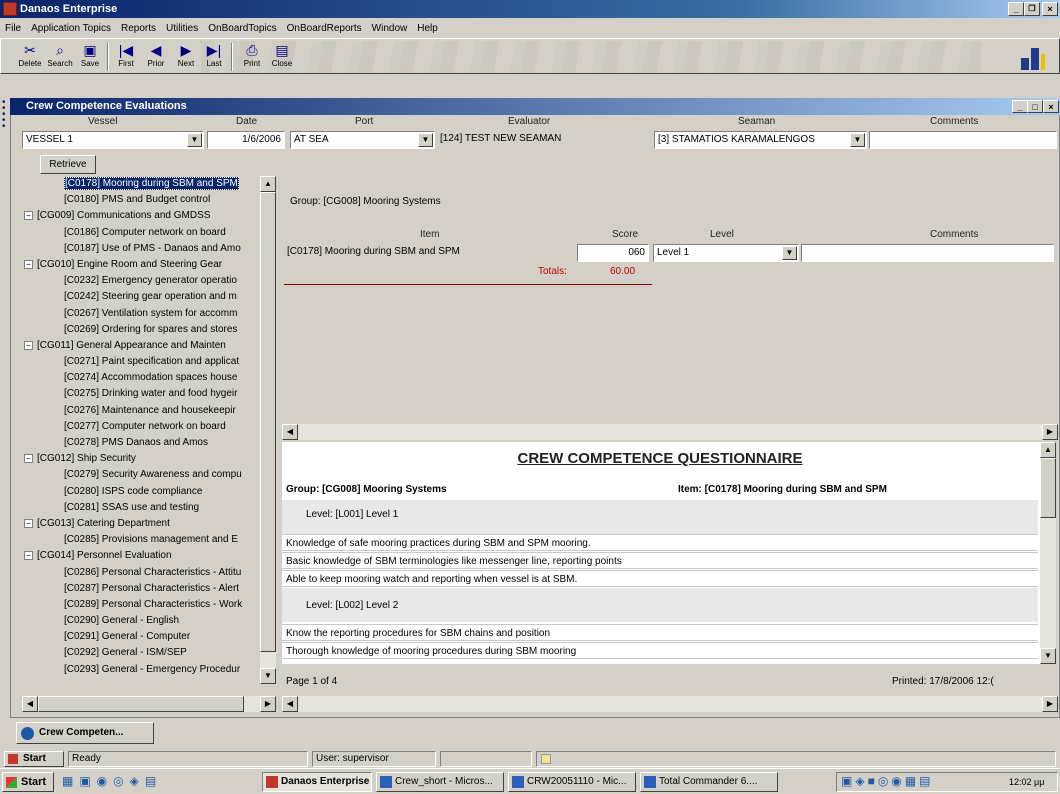 The image size is (1060, 794). Describe the element at coordinates (1035, 106) in the screenshot. I see `child-maximize-button: □` at that location.